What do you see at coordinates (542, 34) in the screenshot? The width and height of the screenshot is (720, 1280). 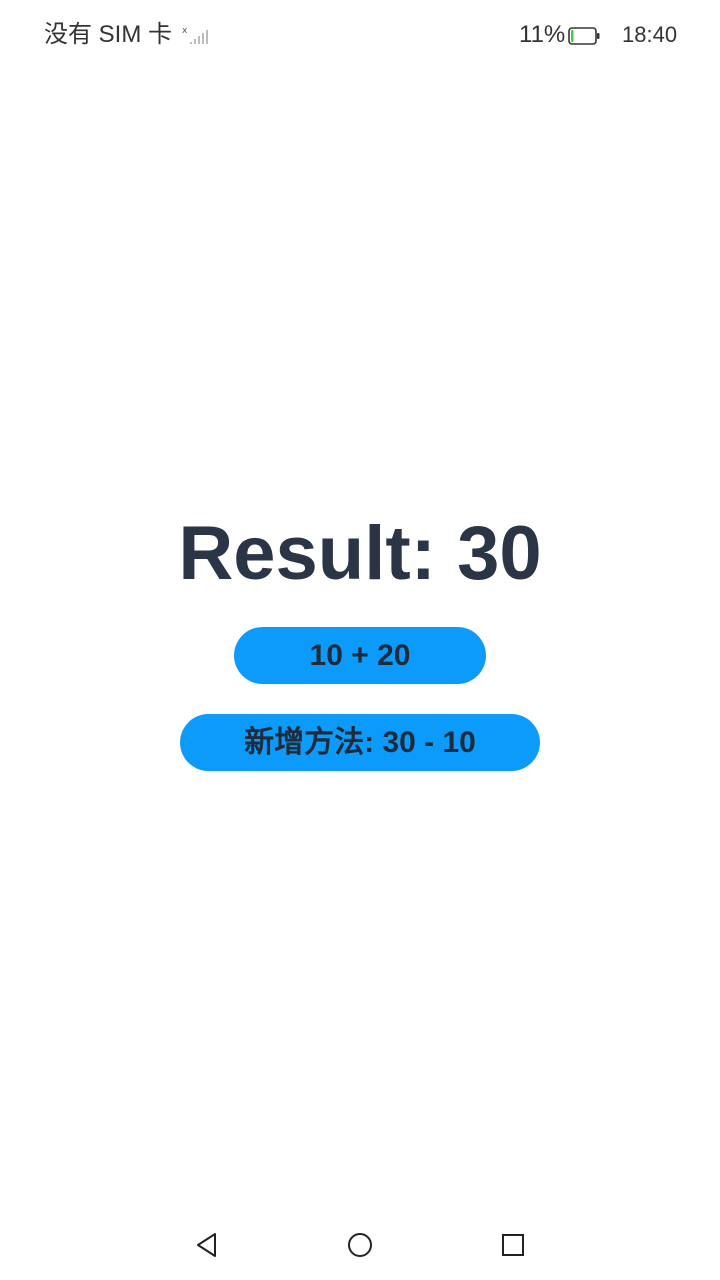 I see `battery-percent: 11%` at bounding box center [542, 34].